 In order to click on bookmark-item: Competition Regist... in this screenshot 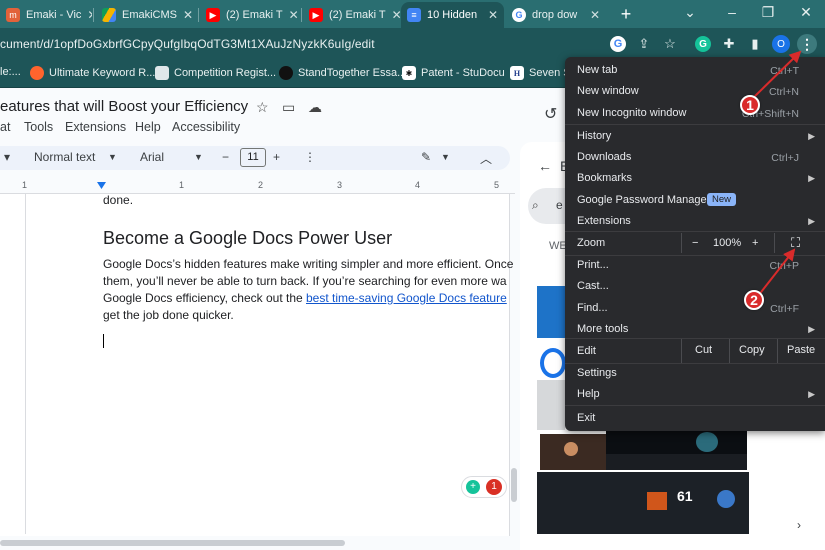, I will do `click(215, 73)`.